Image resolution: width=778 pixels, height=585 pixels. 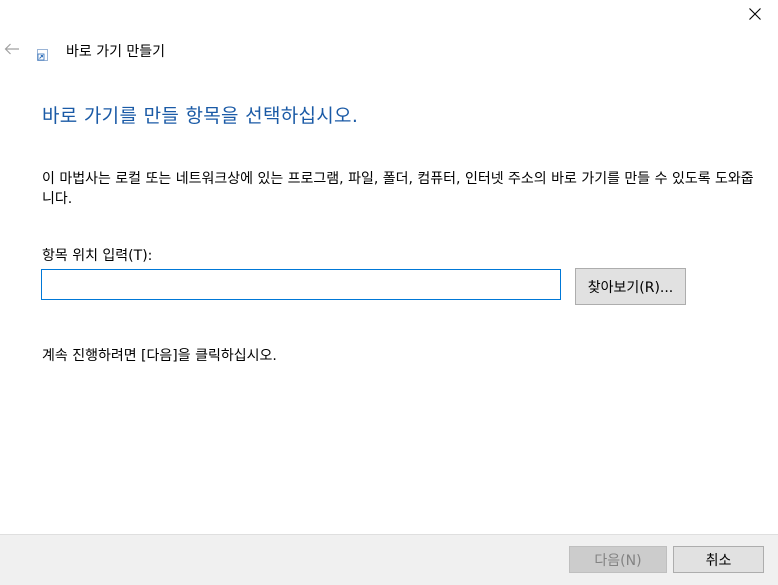 What do you see at coordinates (159, 356) in the screenshot?
I see `continue-hint: 계속 진행하려면 [다음]을 클릭하십시오.` at bounding box center [159, 356].